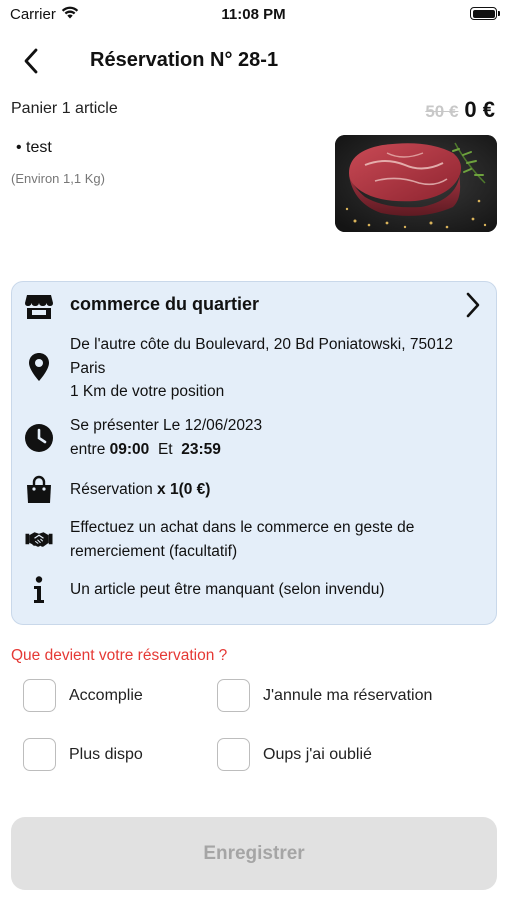 The width and height of the screenshot is (507, 900). What do you see at coordinates (88, 368) in the screenshot?
I see `address-line-2: Paris` at bounding box center [88, 368].